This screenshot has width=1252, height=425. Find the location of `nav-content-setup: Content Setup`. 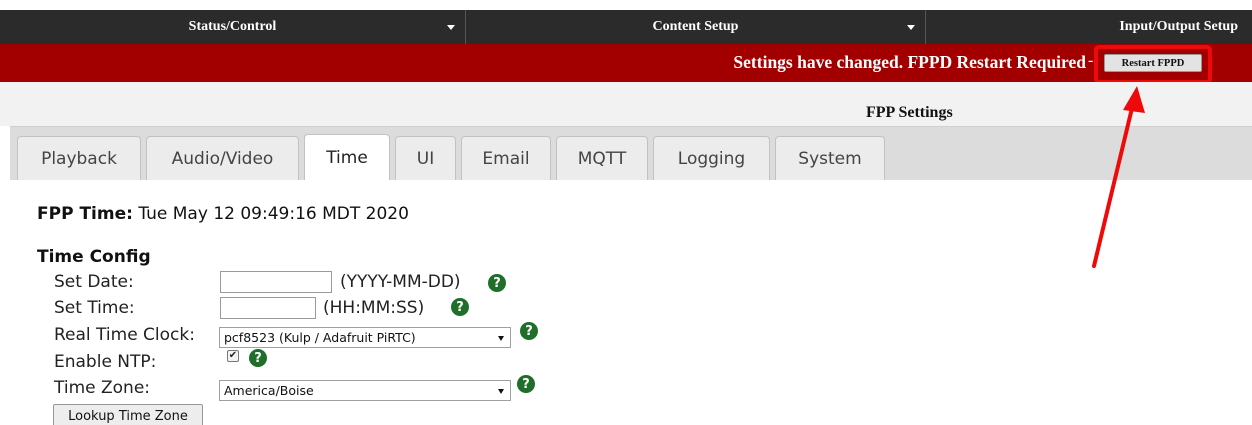

nav-content-setup: Content Setup is located at coordinates (696, 27).